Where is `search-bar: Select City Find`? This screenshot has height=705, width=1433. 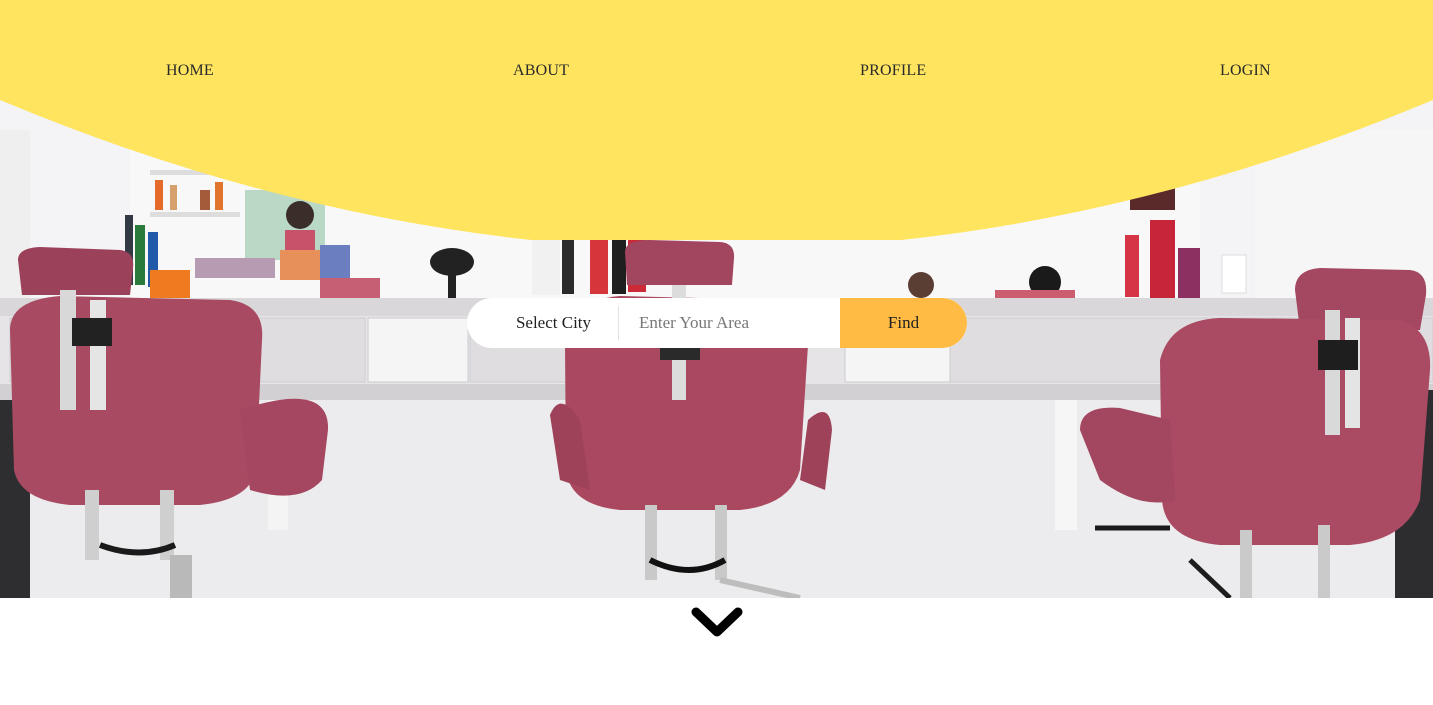 search-bar: Select City Find is located at coordinates (717, 323).